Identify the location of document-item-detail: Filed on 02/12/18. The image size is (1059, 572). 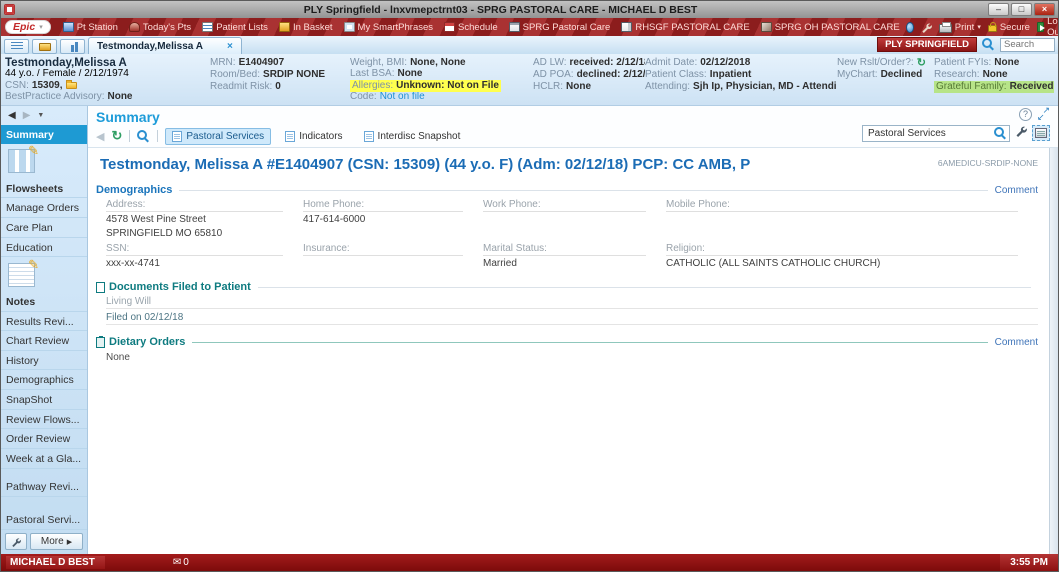
(572, 317).